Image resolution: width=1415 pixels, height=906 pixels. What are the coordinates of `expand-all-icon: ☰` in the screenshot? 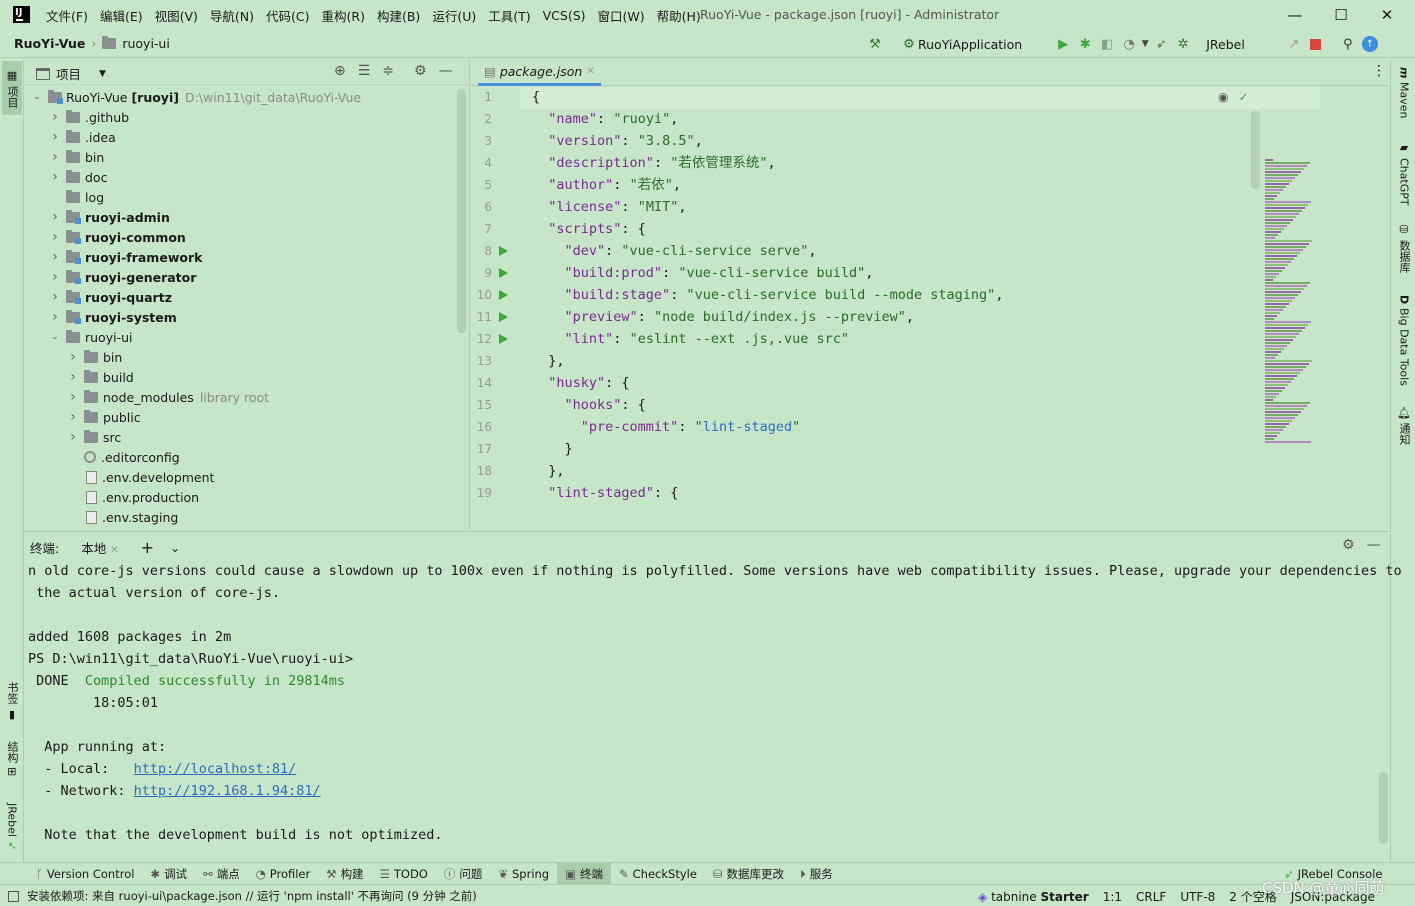 It's located at (364, 71).